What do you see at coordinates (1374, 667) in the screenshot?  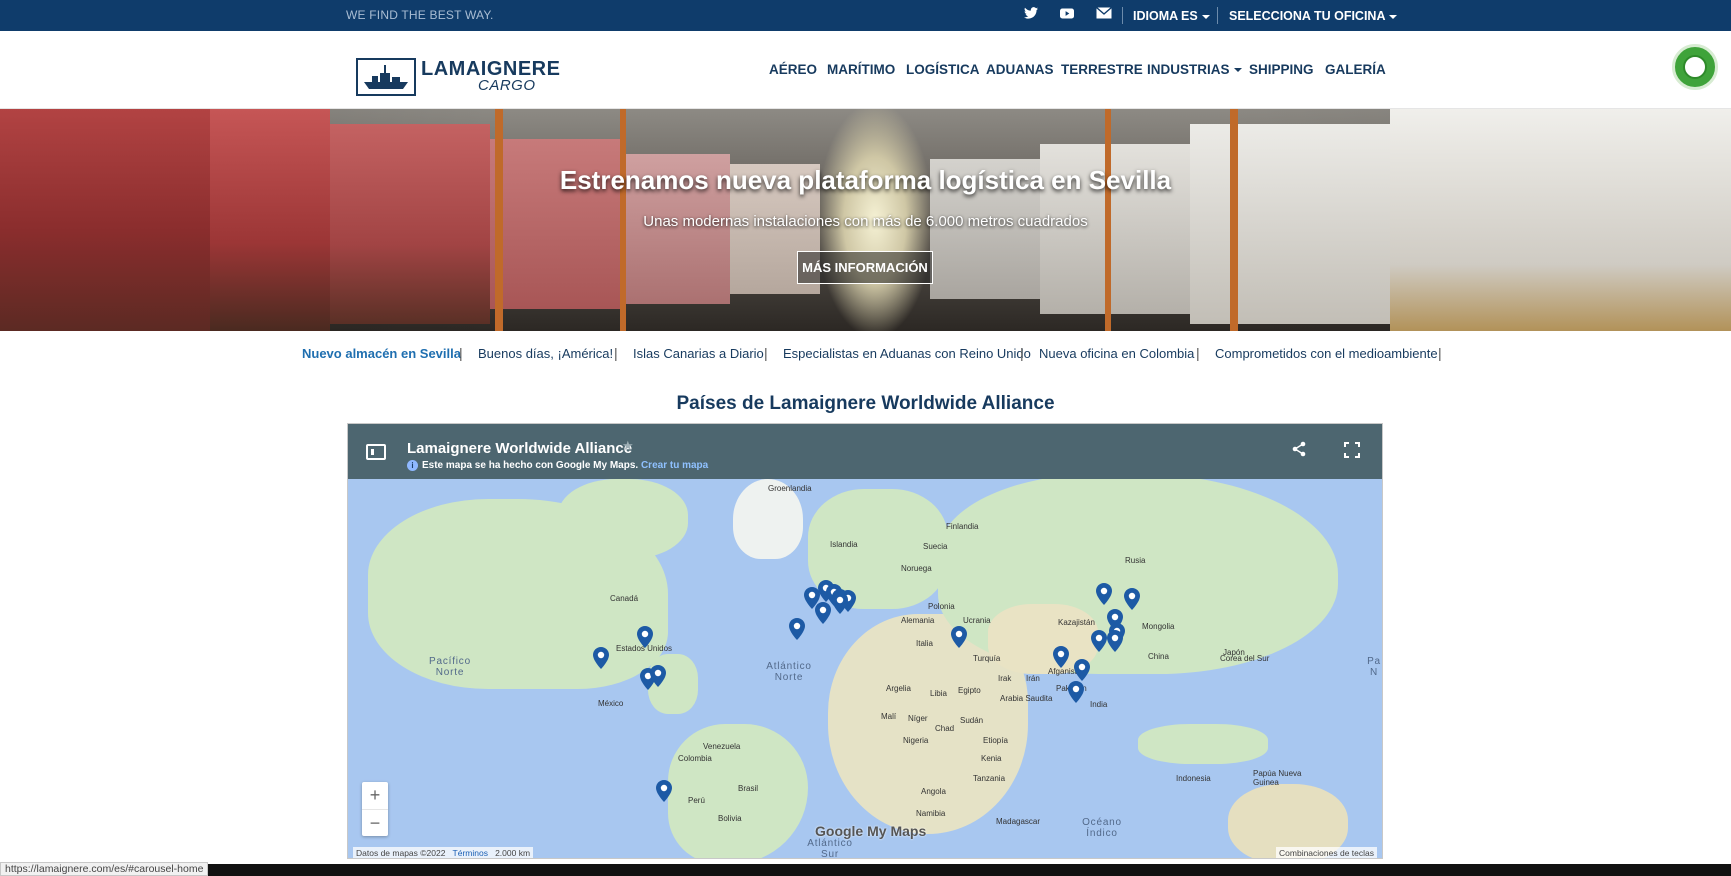 I see `ocean-label: Pa N` at bounding box center [1374, 667].